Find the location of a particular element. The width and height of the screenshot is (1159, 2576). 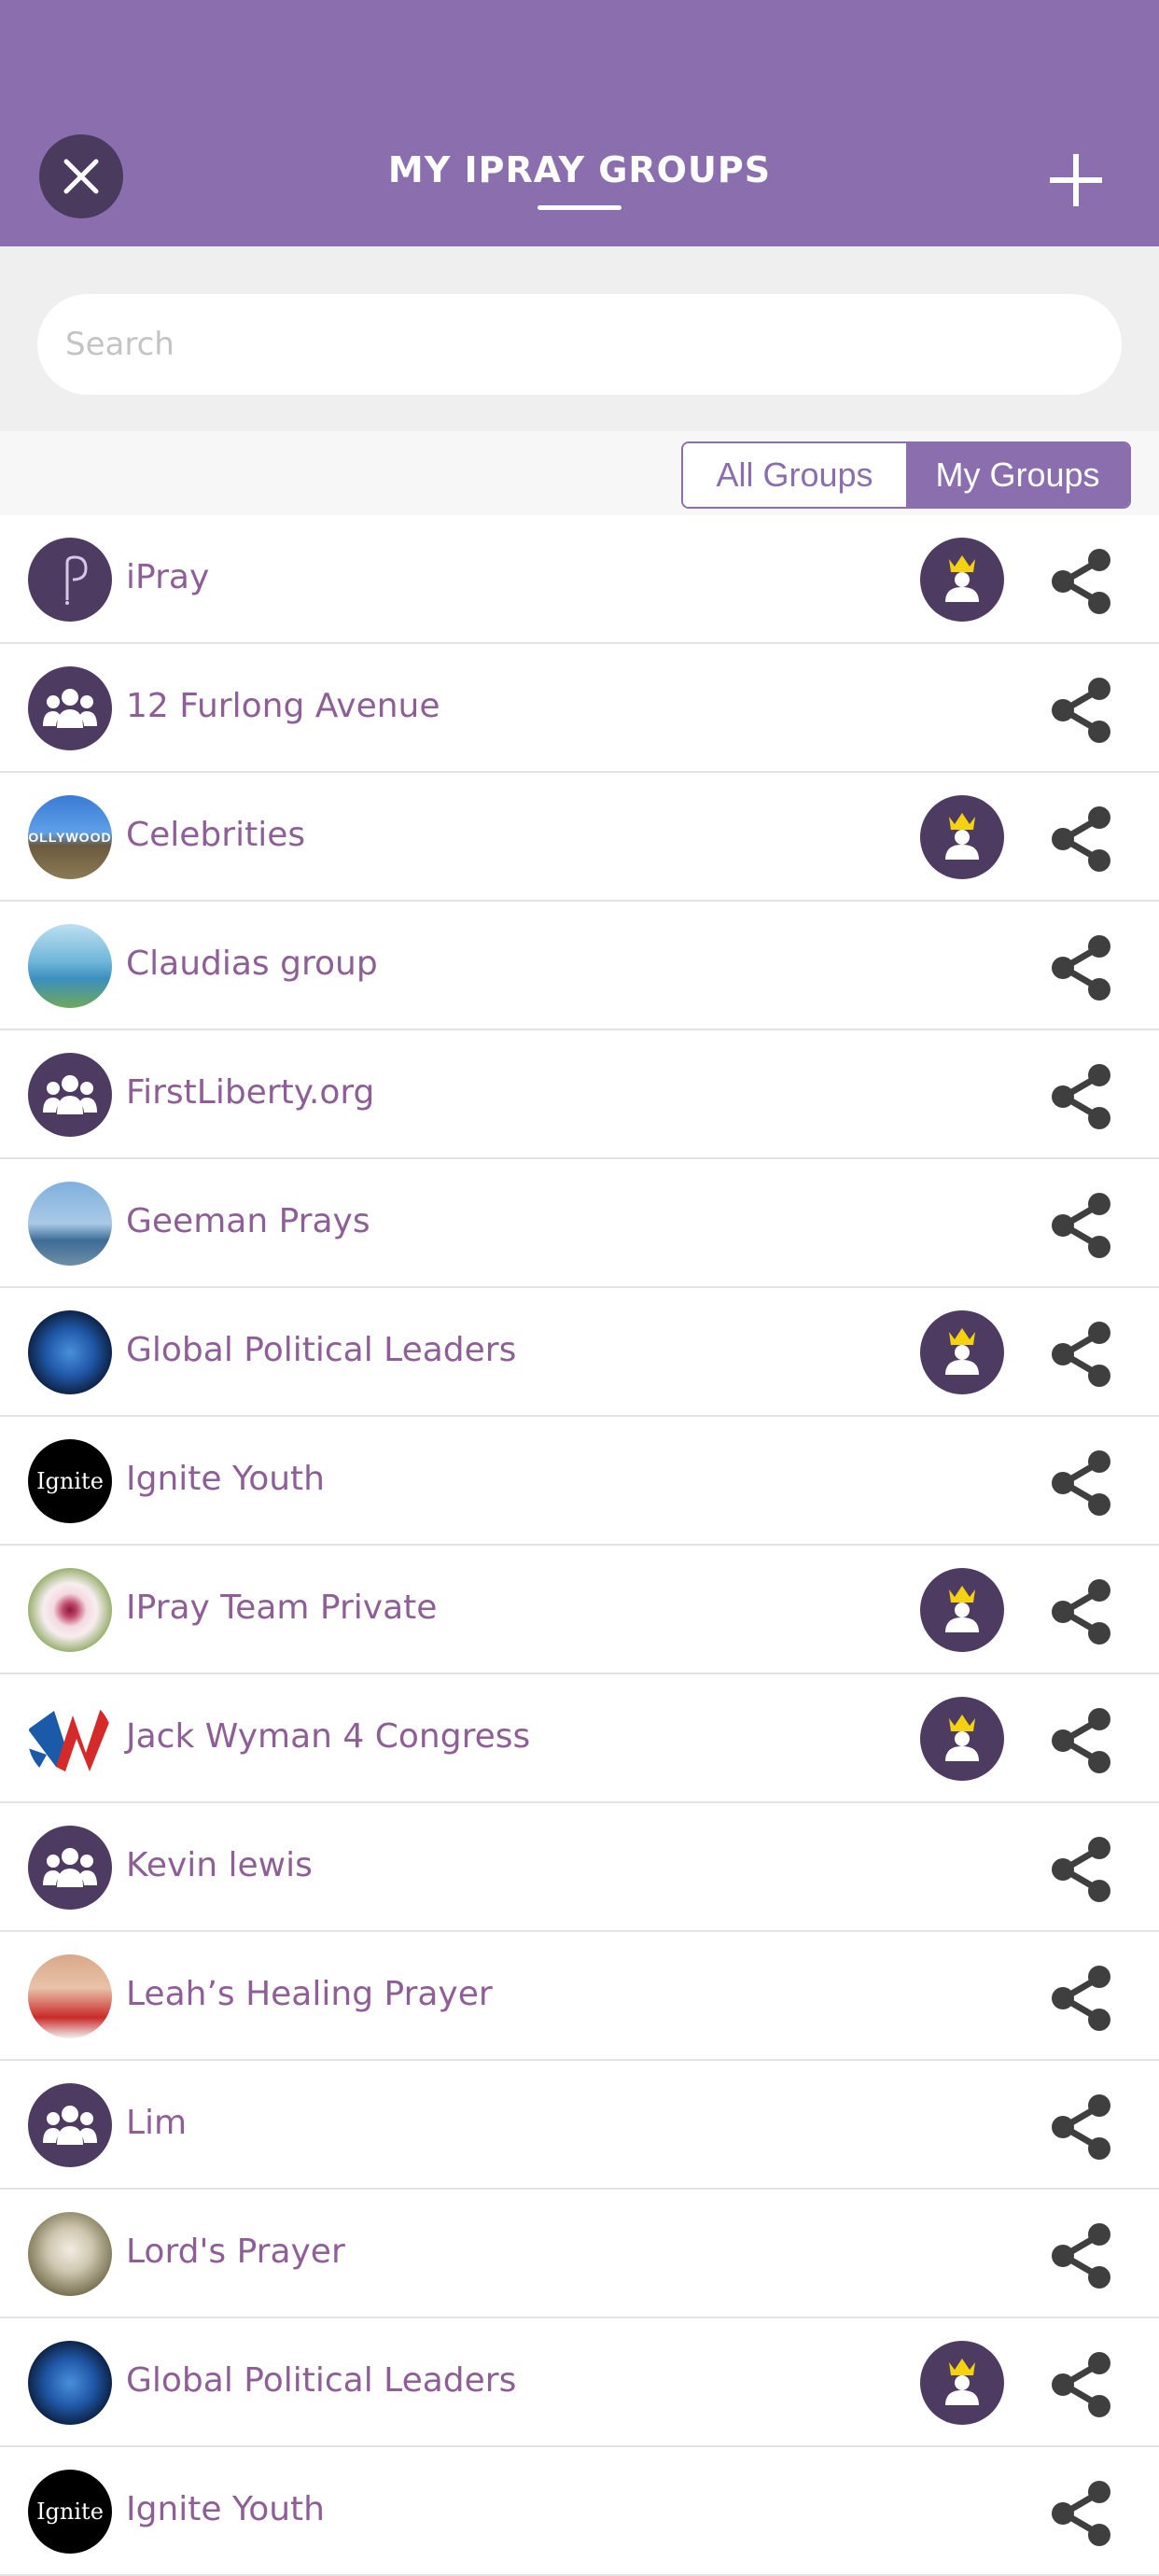

group-name: IPray Team Private is located at coordinates (282, 1608).